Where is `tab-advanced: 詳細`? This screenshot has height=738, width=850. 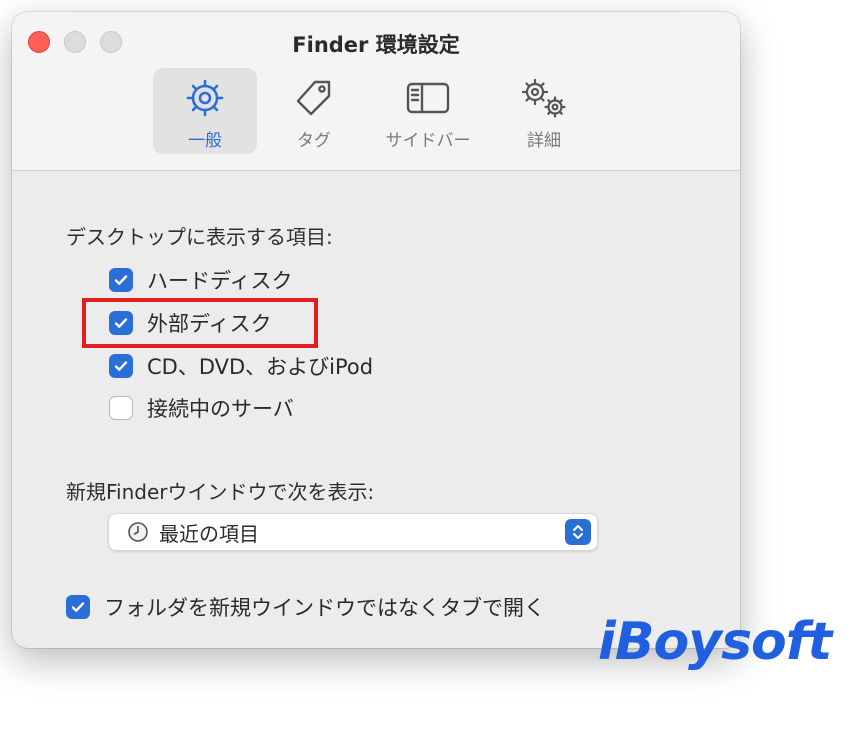 tab-advanced: 詳細 is located at coordinates (544, 111).